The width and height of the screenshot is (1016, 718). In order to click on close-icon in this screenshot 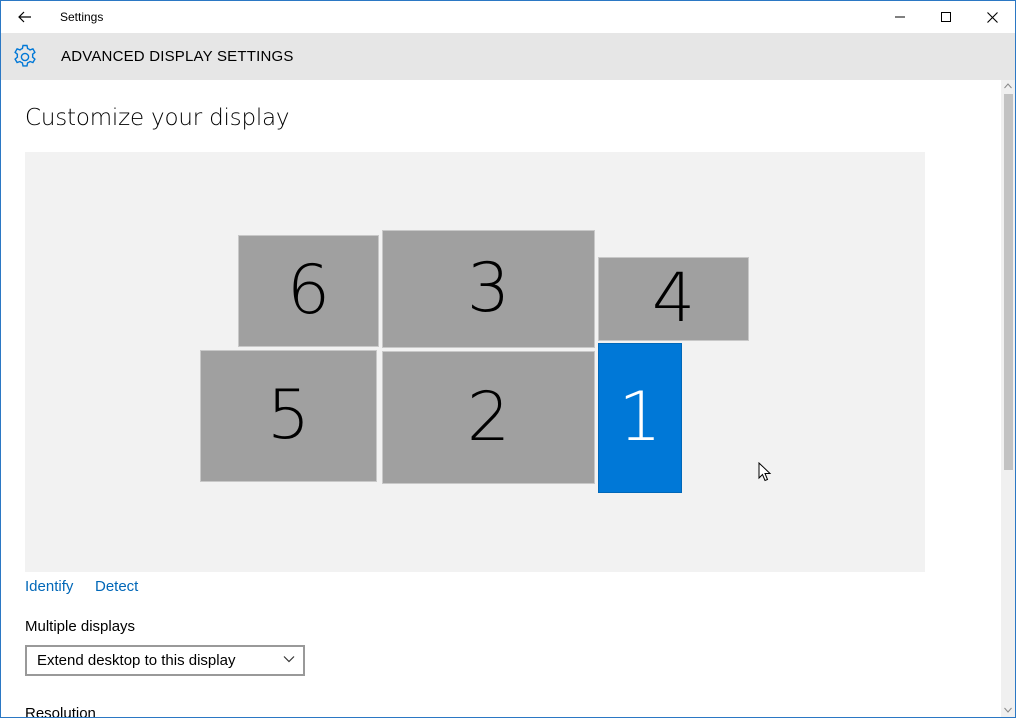, I will do `click(992, 17)`.